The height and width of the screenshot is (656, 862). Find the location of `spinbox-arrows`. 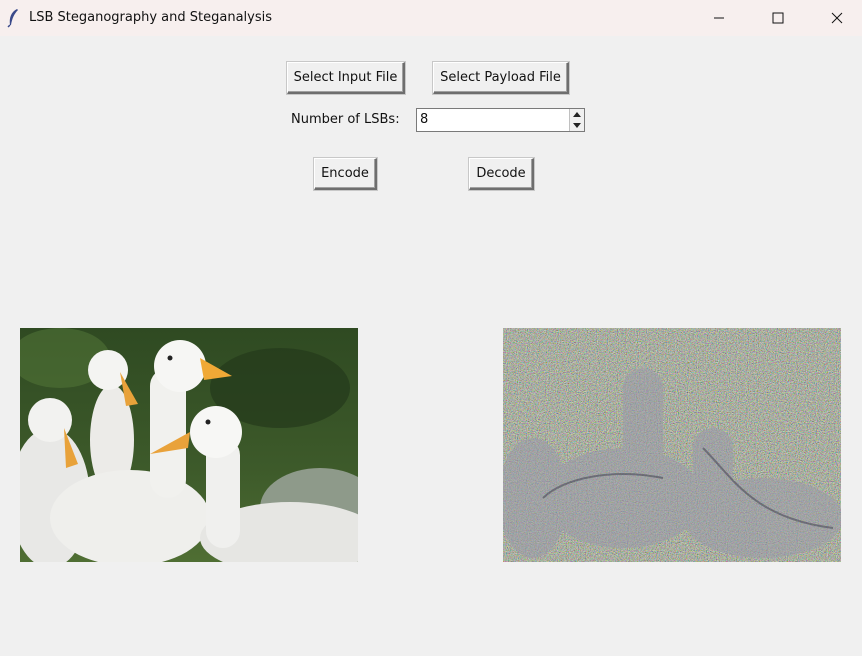

spinbox-arrows is located at coordinates (576, 120).